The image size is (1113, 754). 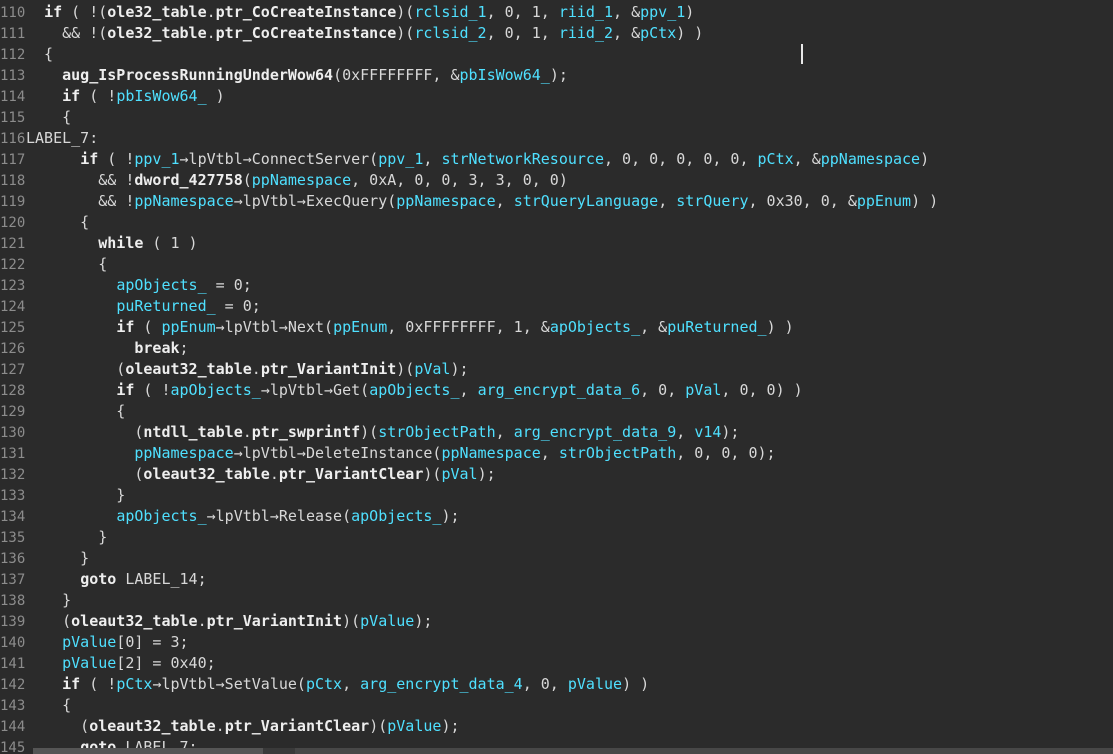 I want to click on code-line: 138 }, so click(x=556, y=600).